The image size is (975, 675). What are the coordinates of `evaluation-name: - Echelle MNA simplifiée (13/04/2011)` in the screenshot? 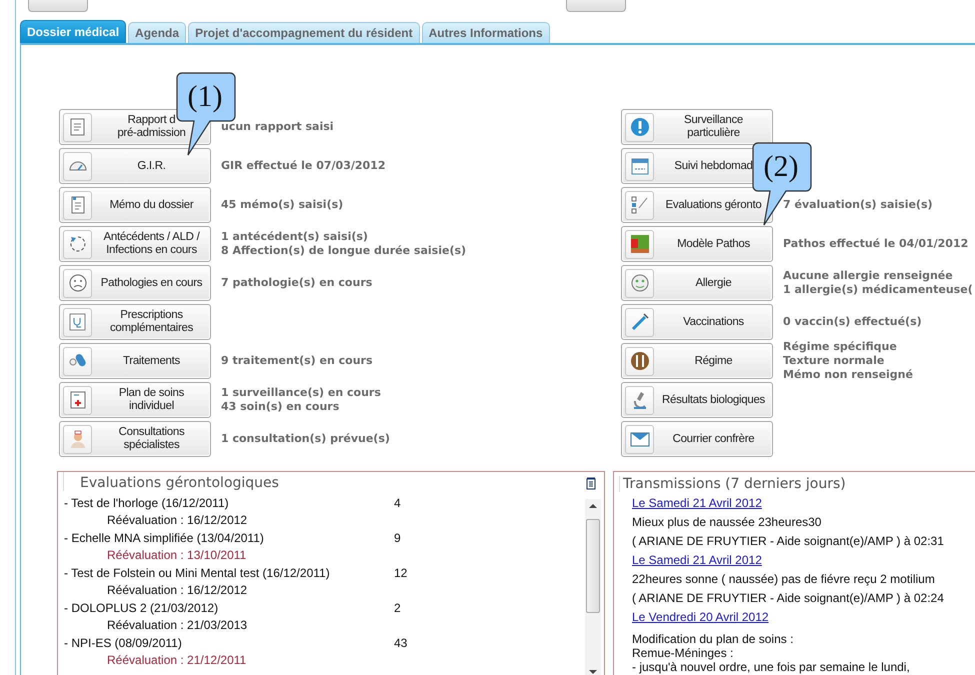 It's located at (164, 537).